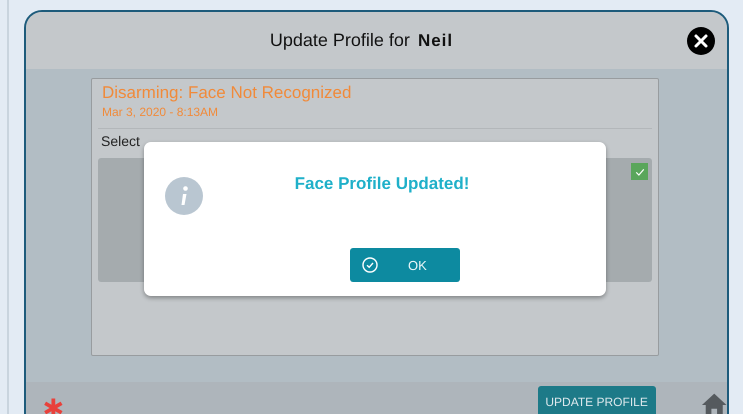 The image size is (743, 414). I want to click on close-icon, so click(701, 41).